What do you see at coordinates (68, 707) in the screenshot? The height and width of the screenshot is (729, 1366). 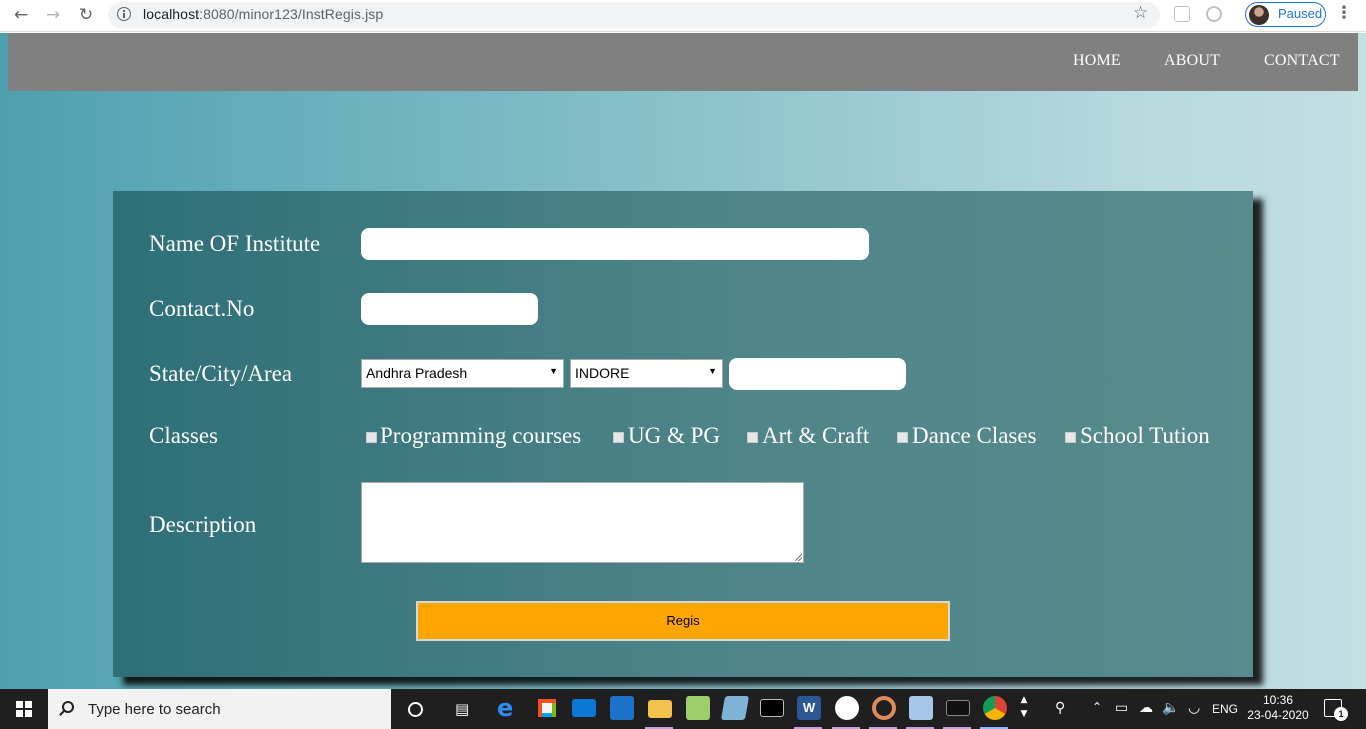 I see `search-icon` at bounding box center [68, 707].